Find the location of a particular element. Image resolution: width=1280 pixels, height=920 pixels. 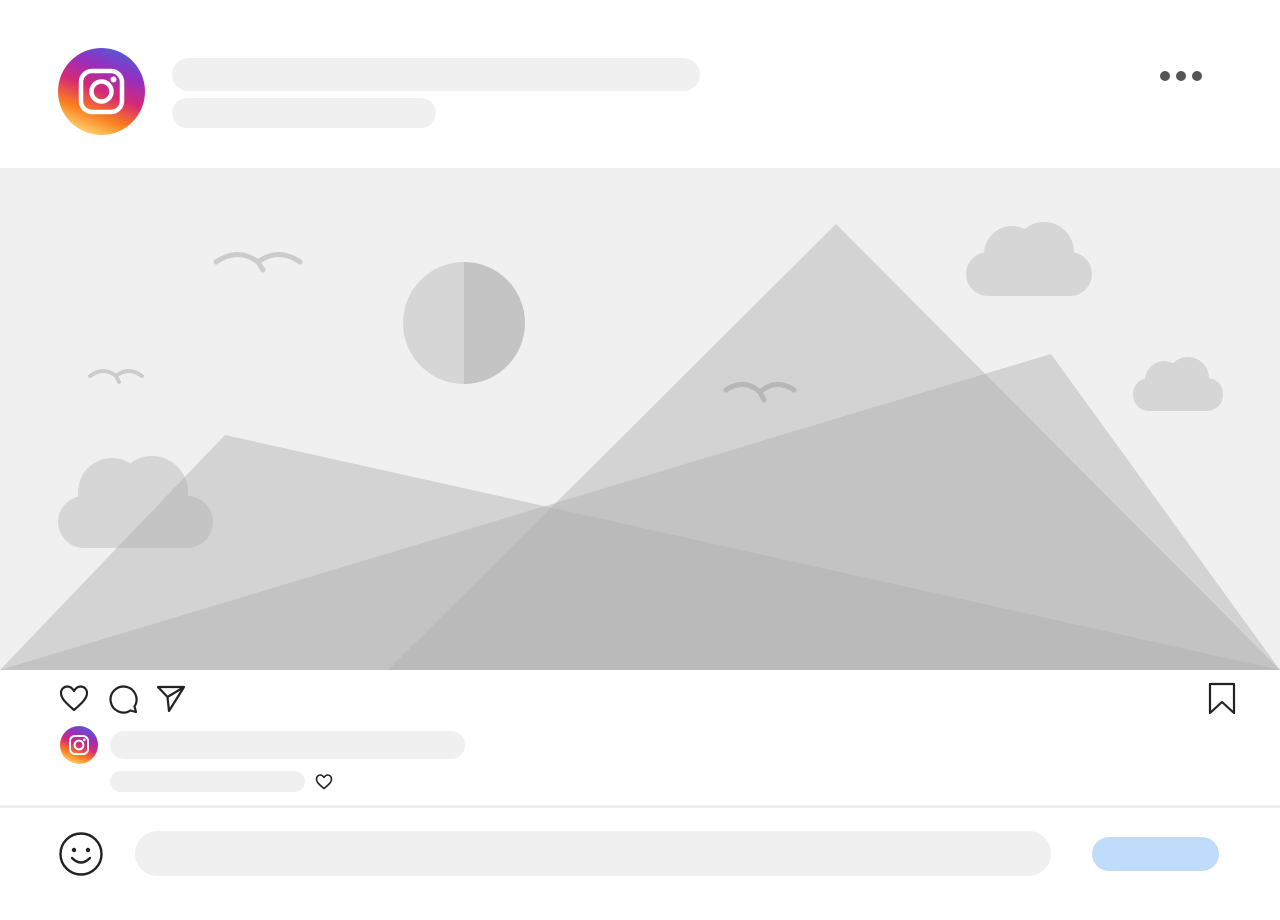

comment-button is located at coordinates (122, 698).